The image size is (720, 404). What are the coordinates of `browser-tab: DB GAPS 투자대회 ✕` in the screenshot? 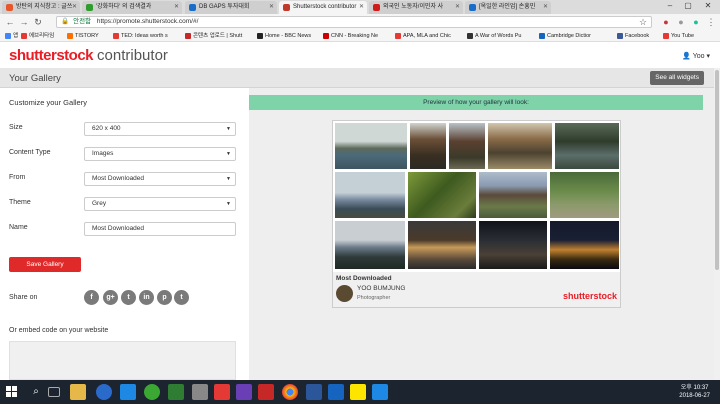 It's located at (231, 7).